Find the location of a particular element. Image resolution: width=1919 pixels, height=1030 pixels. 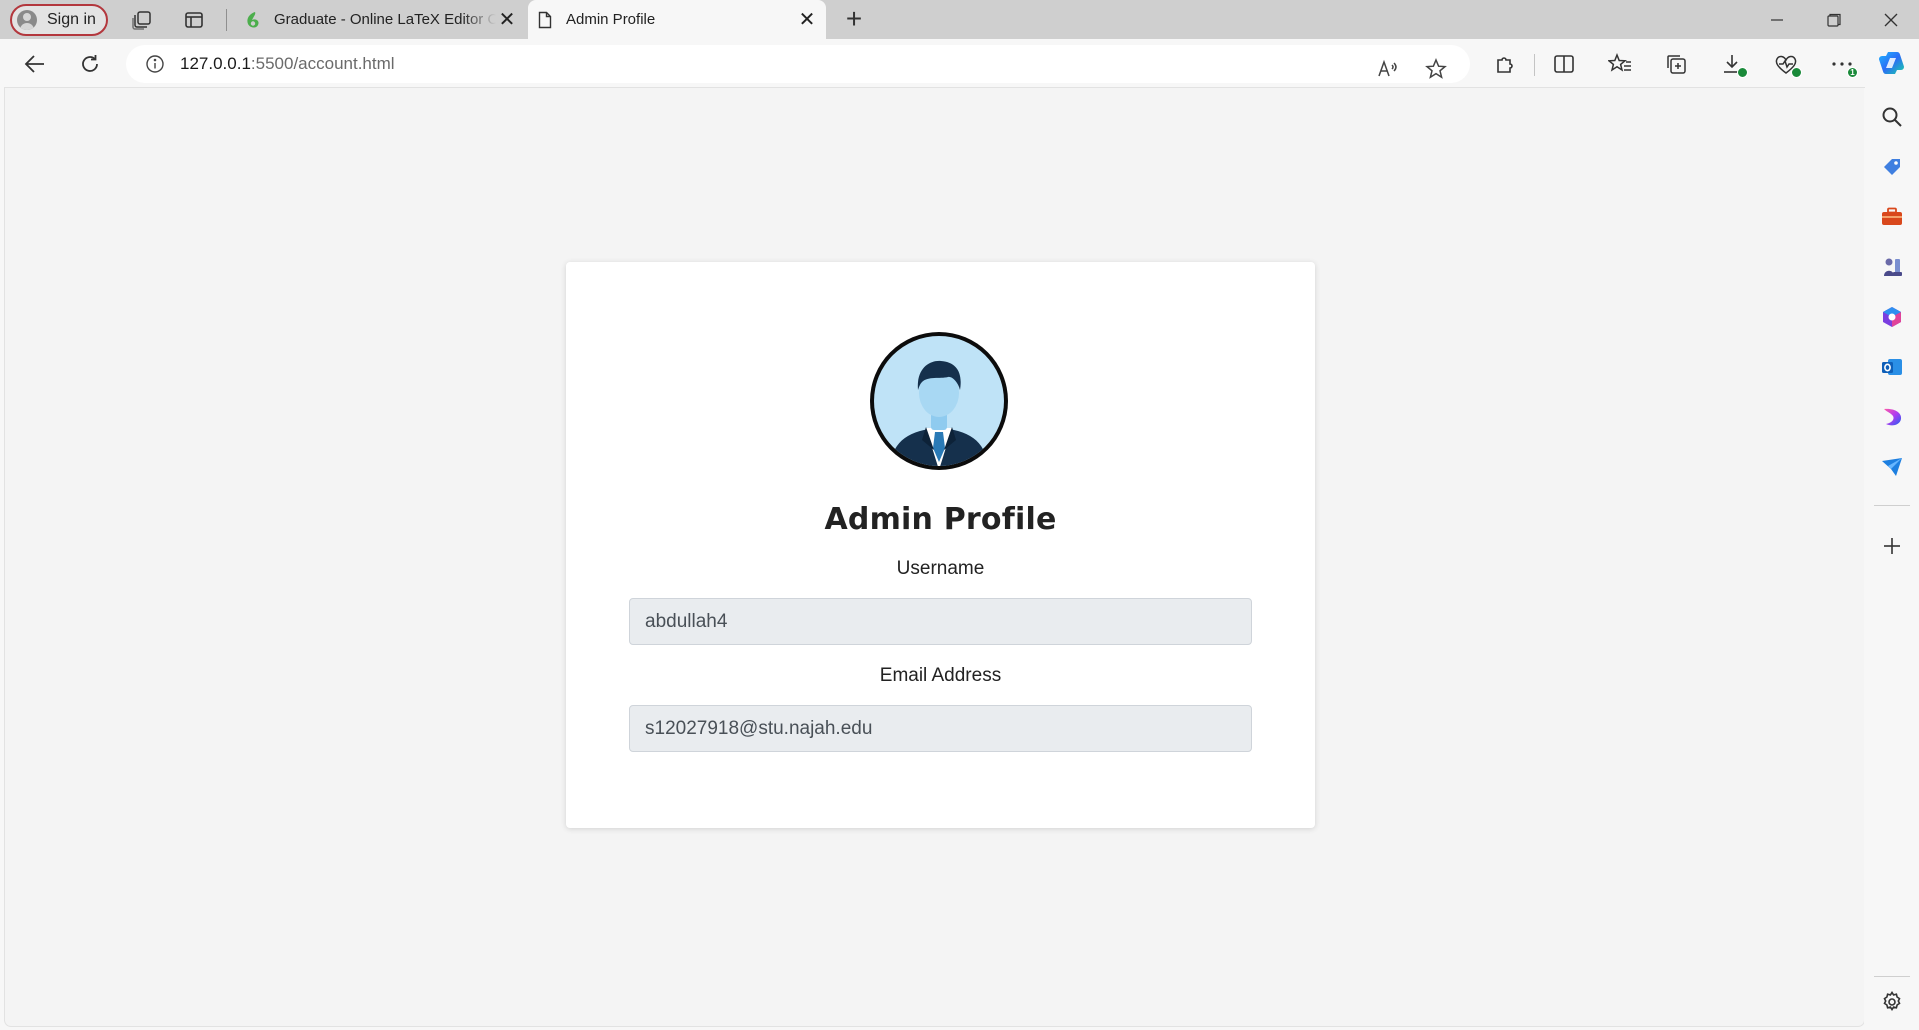

shopping-tag-icon is located at coordinates (1892, 167).